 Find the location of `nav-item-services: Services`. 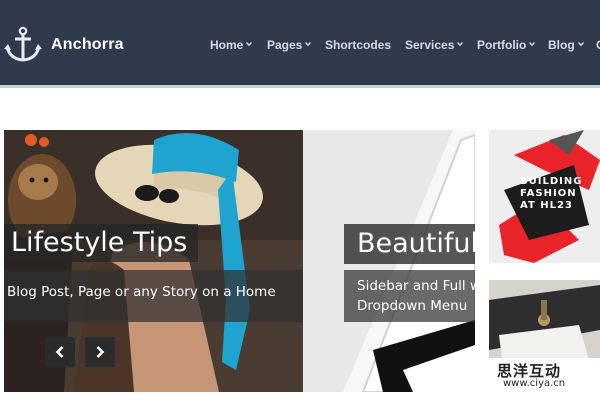

nav-item-services: Services is located at coordinates (434, 45).